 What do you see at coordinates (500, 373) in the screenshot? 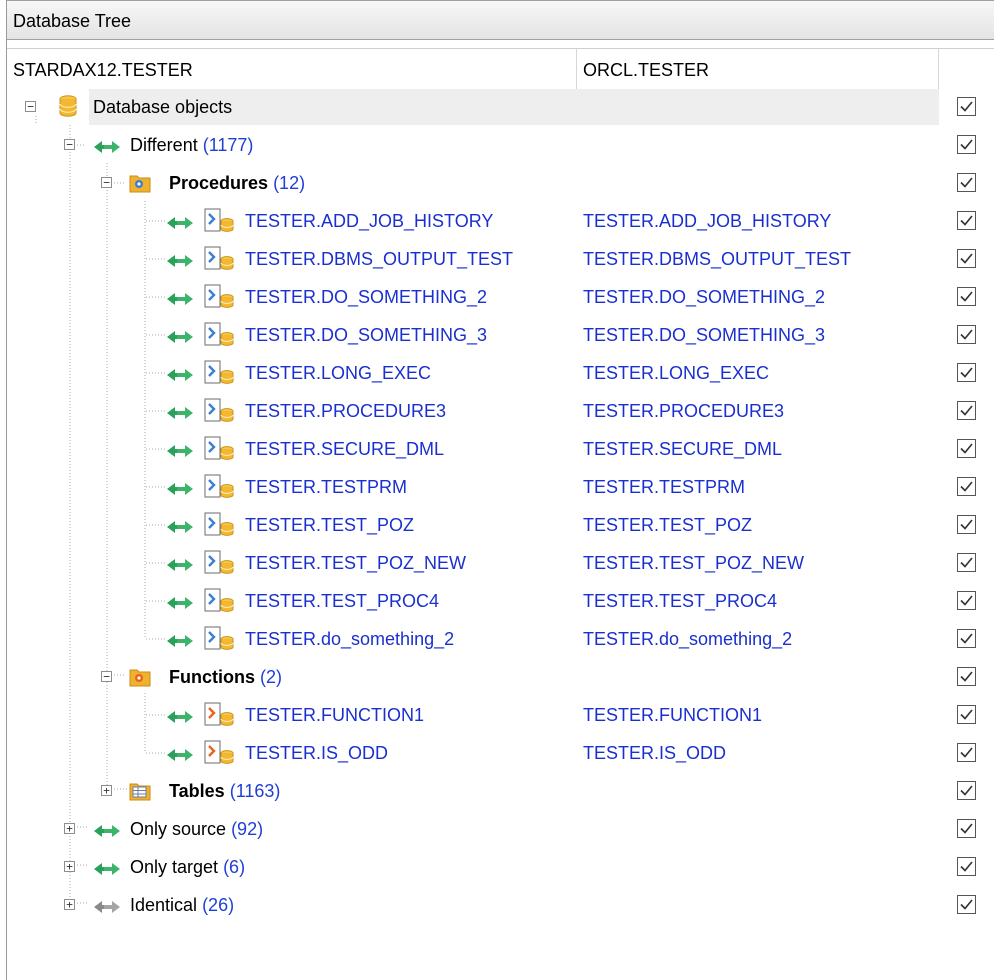
I see `procedure-item: TESTER.LONG_EXEC TESTER.LONG_EXEC` at bounding box center [500, 373].